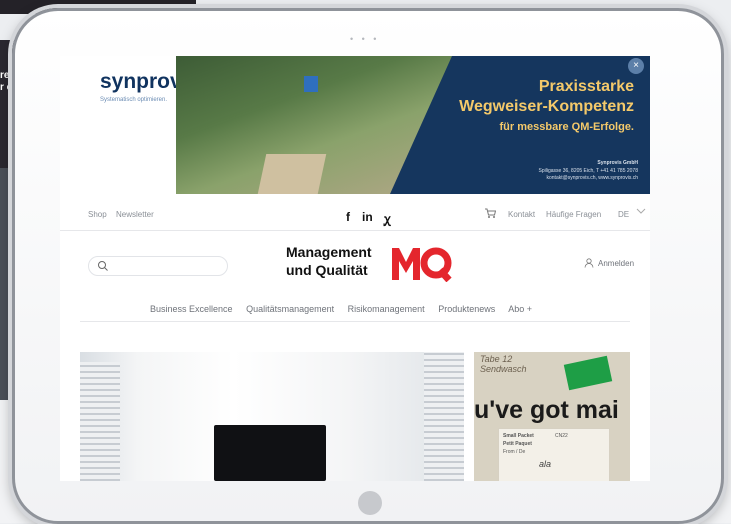  Describe the element at coordinates (503, 369) in the screenshot. I see `handwriting-text: Sendwasch` at that location.